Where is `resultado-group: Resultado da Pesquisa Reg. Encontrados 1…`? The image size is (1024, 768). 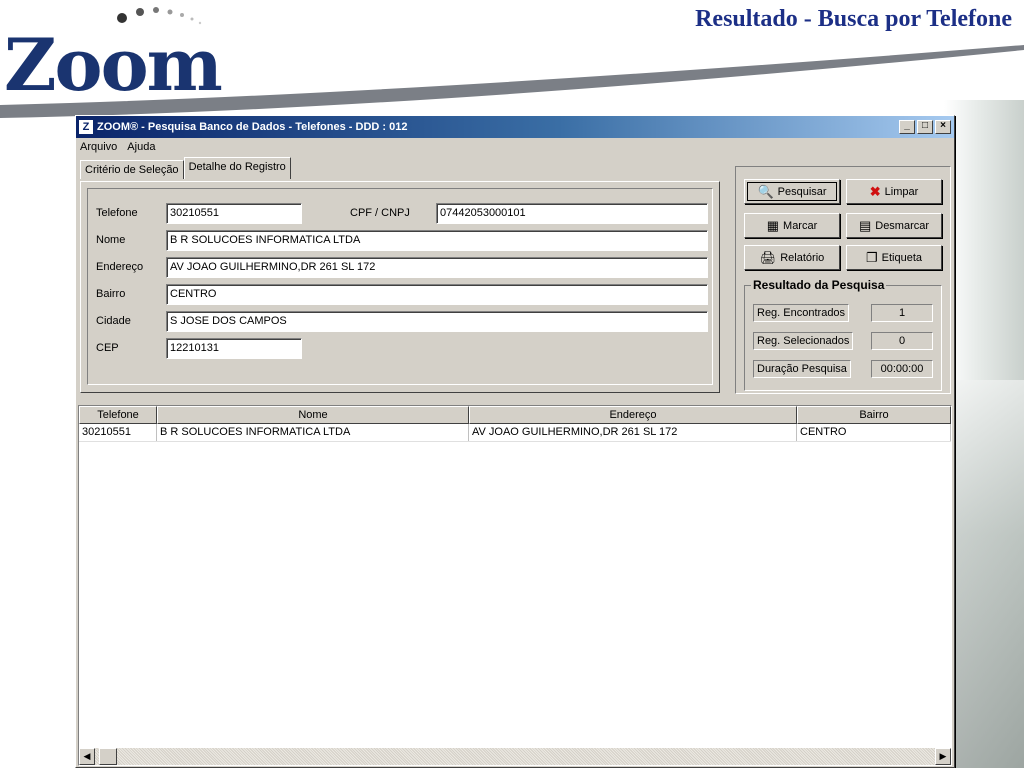
resultado-group: Resultado da Pesquisa Reg. Encontrados 1… is located at coordinates (843, 334).